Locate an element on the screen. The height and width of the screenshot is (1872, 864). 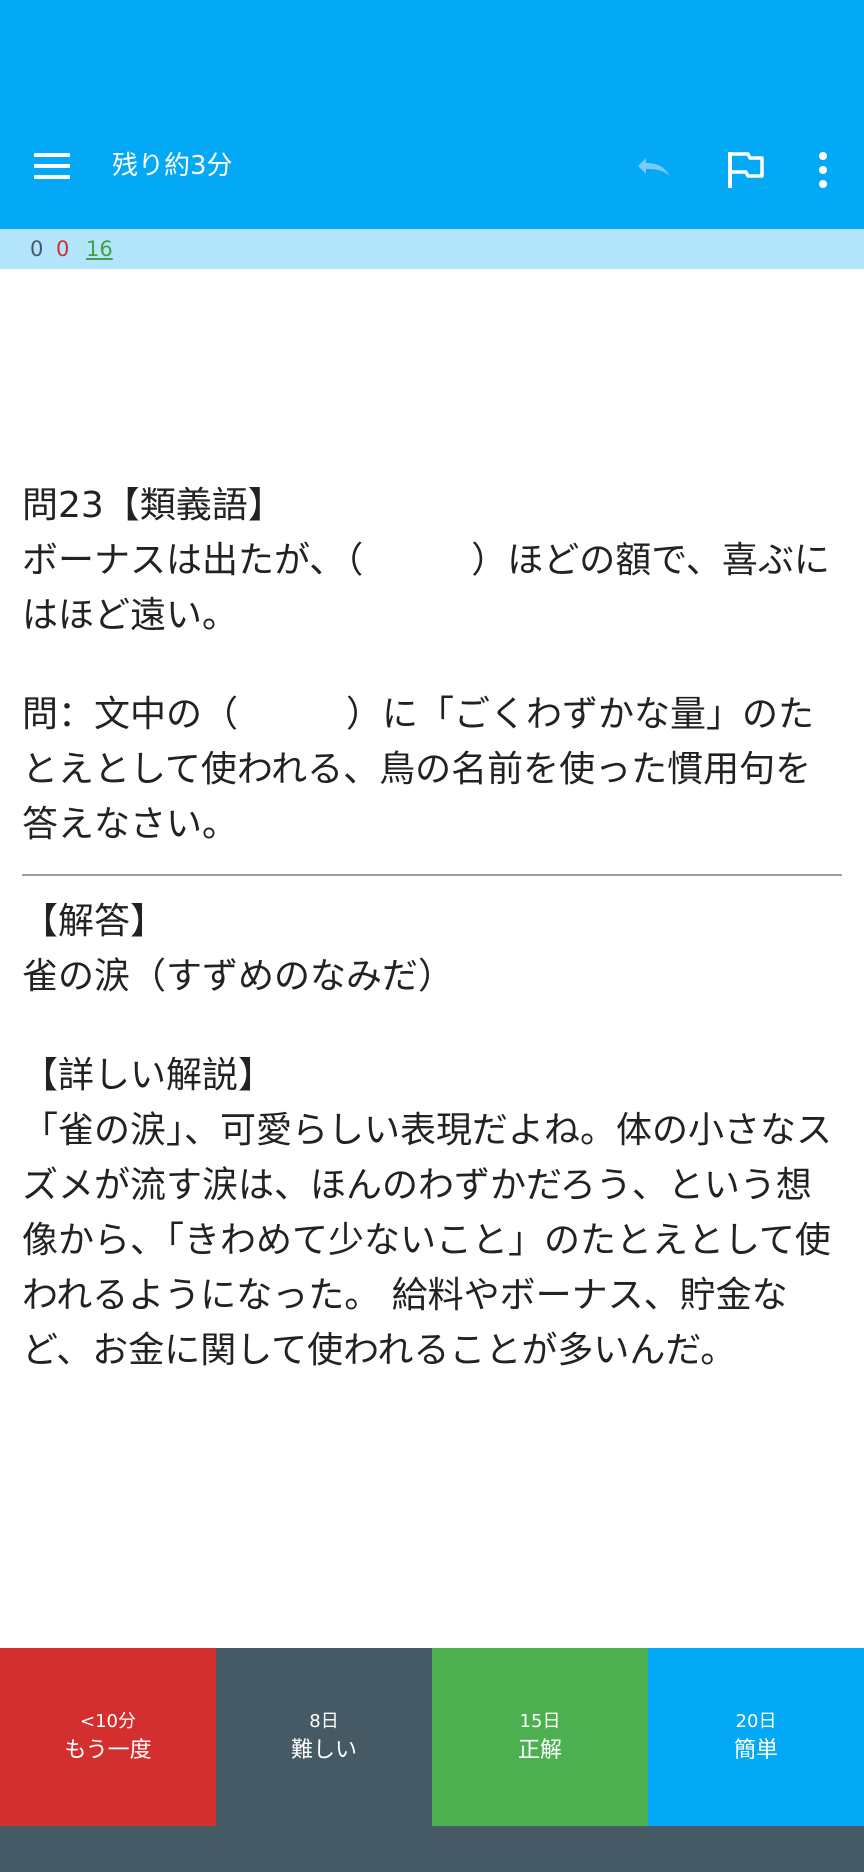
answer-buttons: <10分 もう一度 8日 難しい 15日 正解 20日 簡単 is located at coordinates (432, 1737).